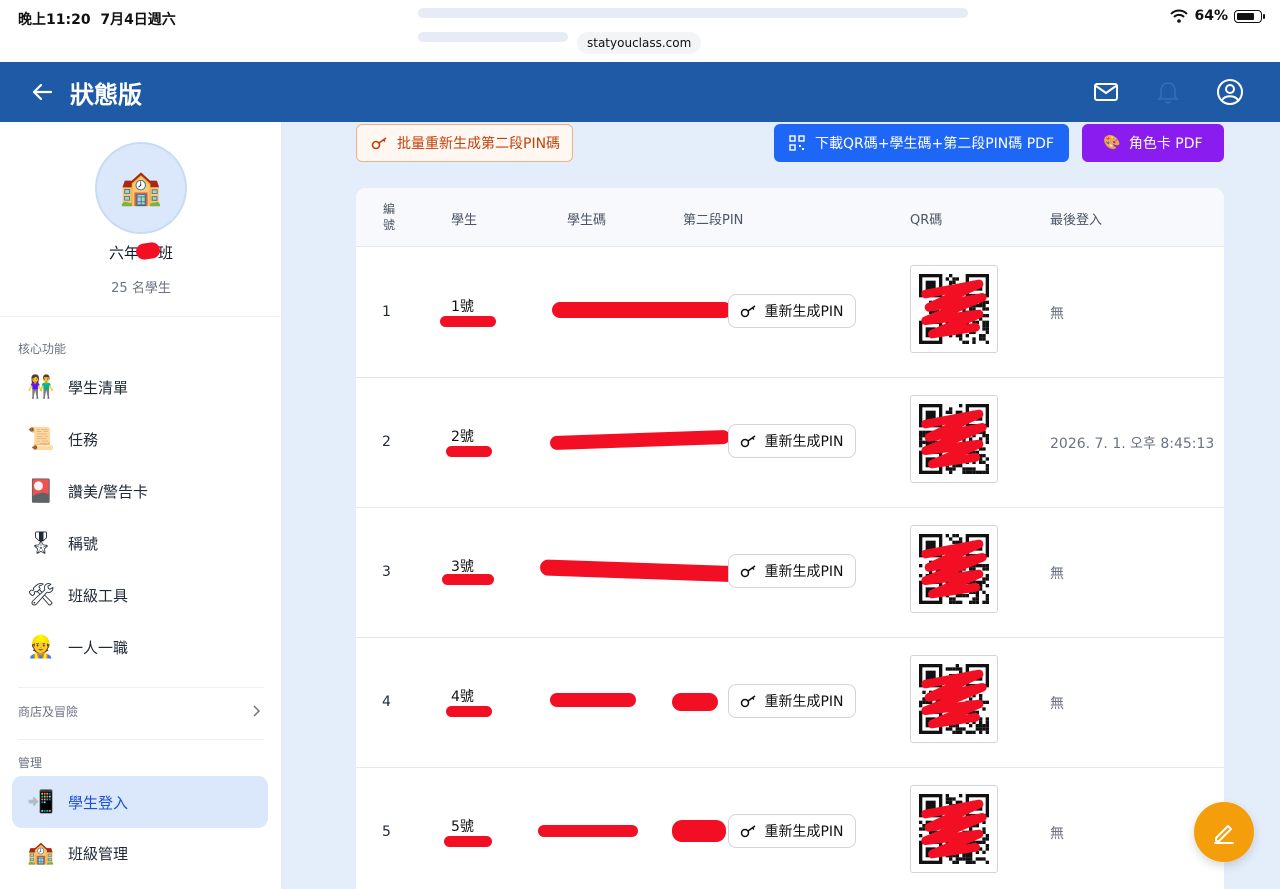  Describe the element at coordinates (140, 595) in the screenshot. I see `sidebar-item-class-tools: 🛠 班級工具` at that location.